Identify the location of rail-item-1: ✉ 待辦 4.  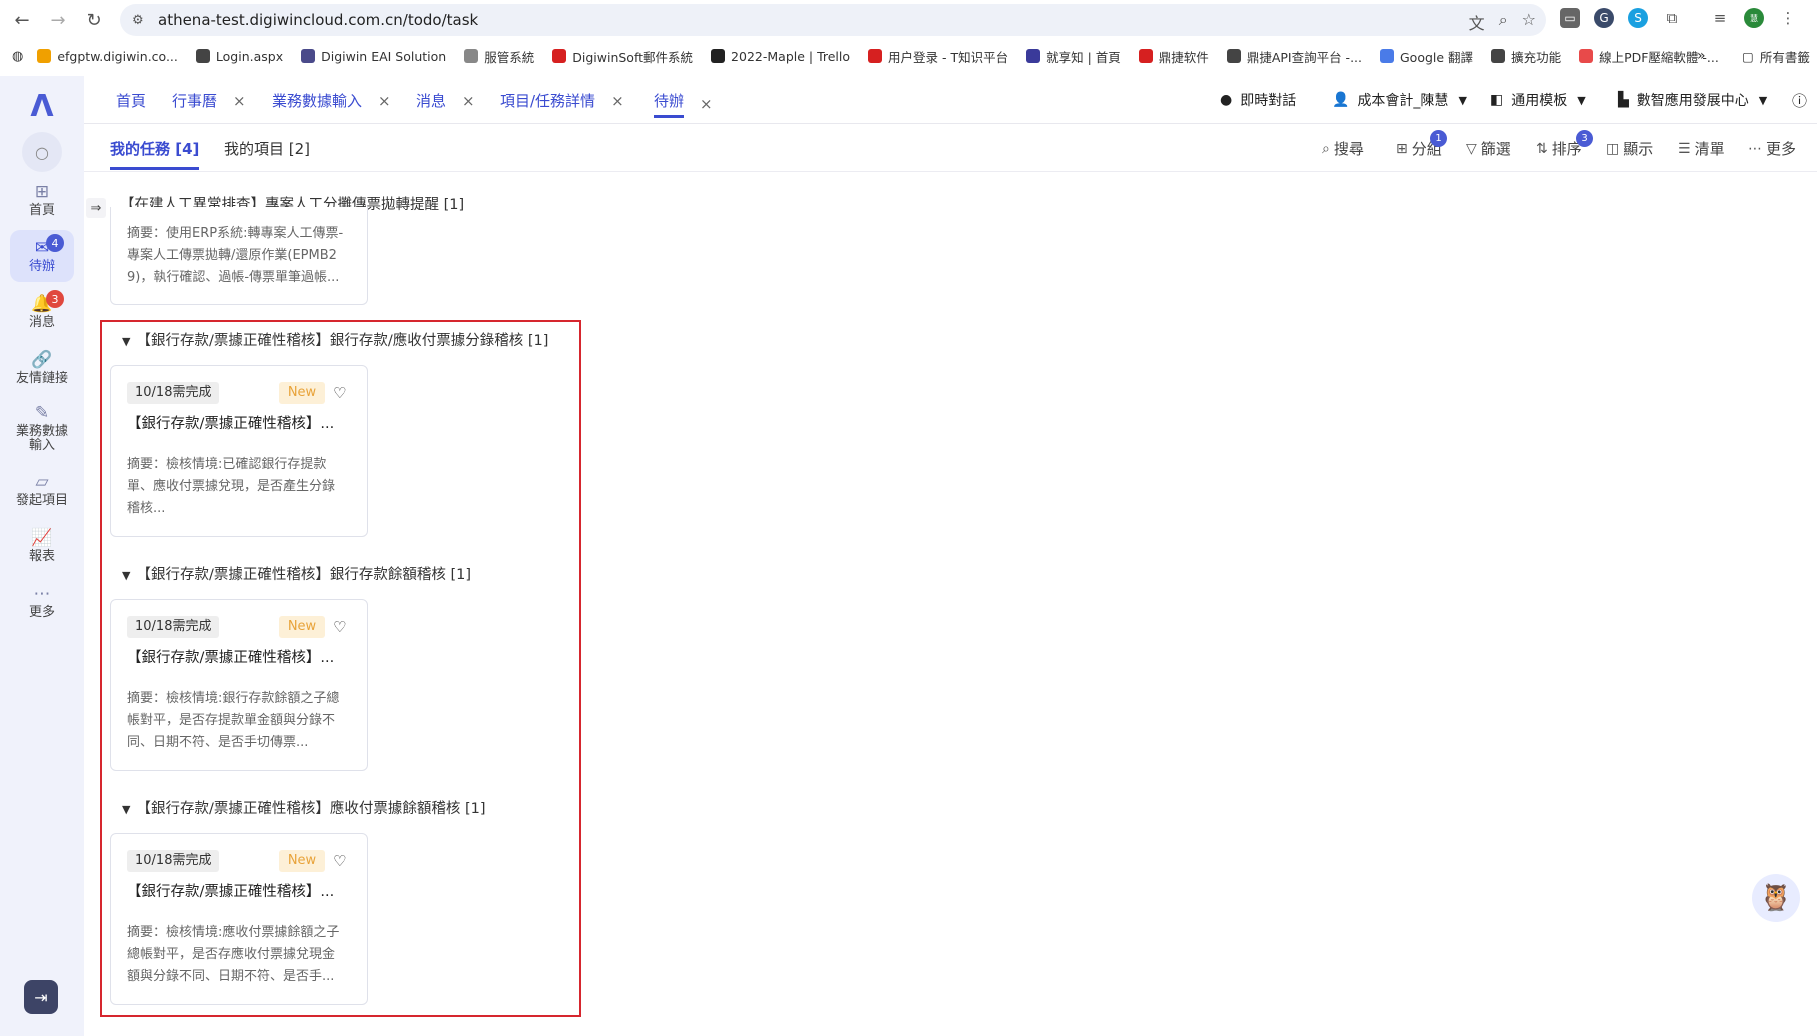
(42, 256).